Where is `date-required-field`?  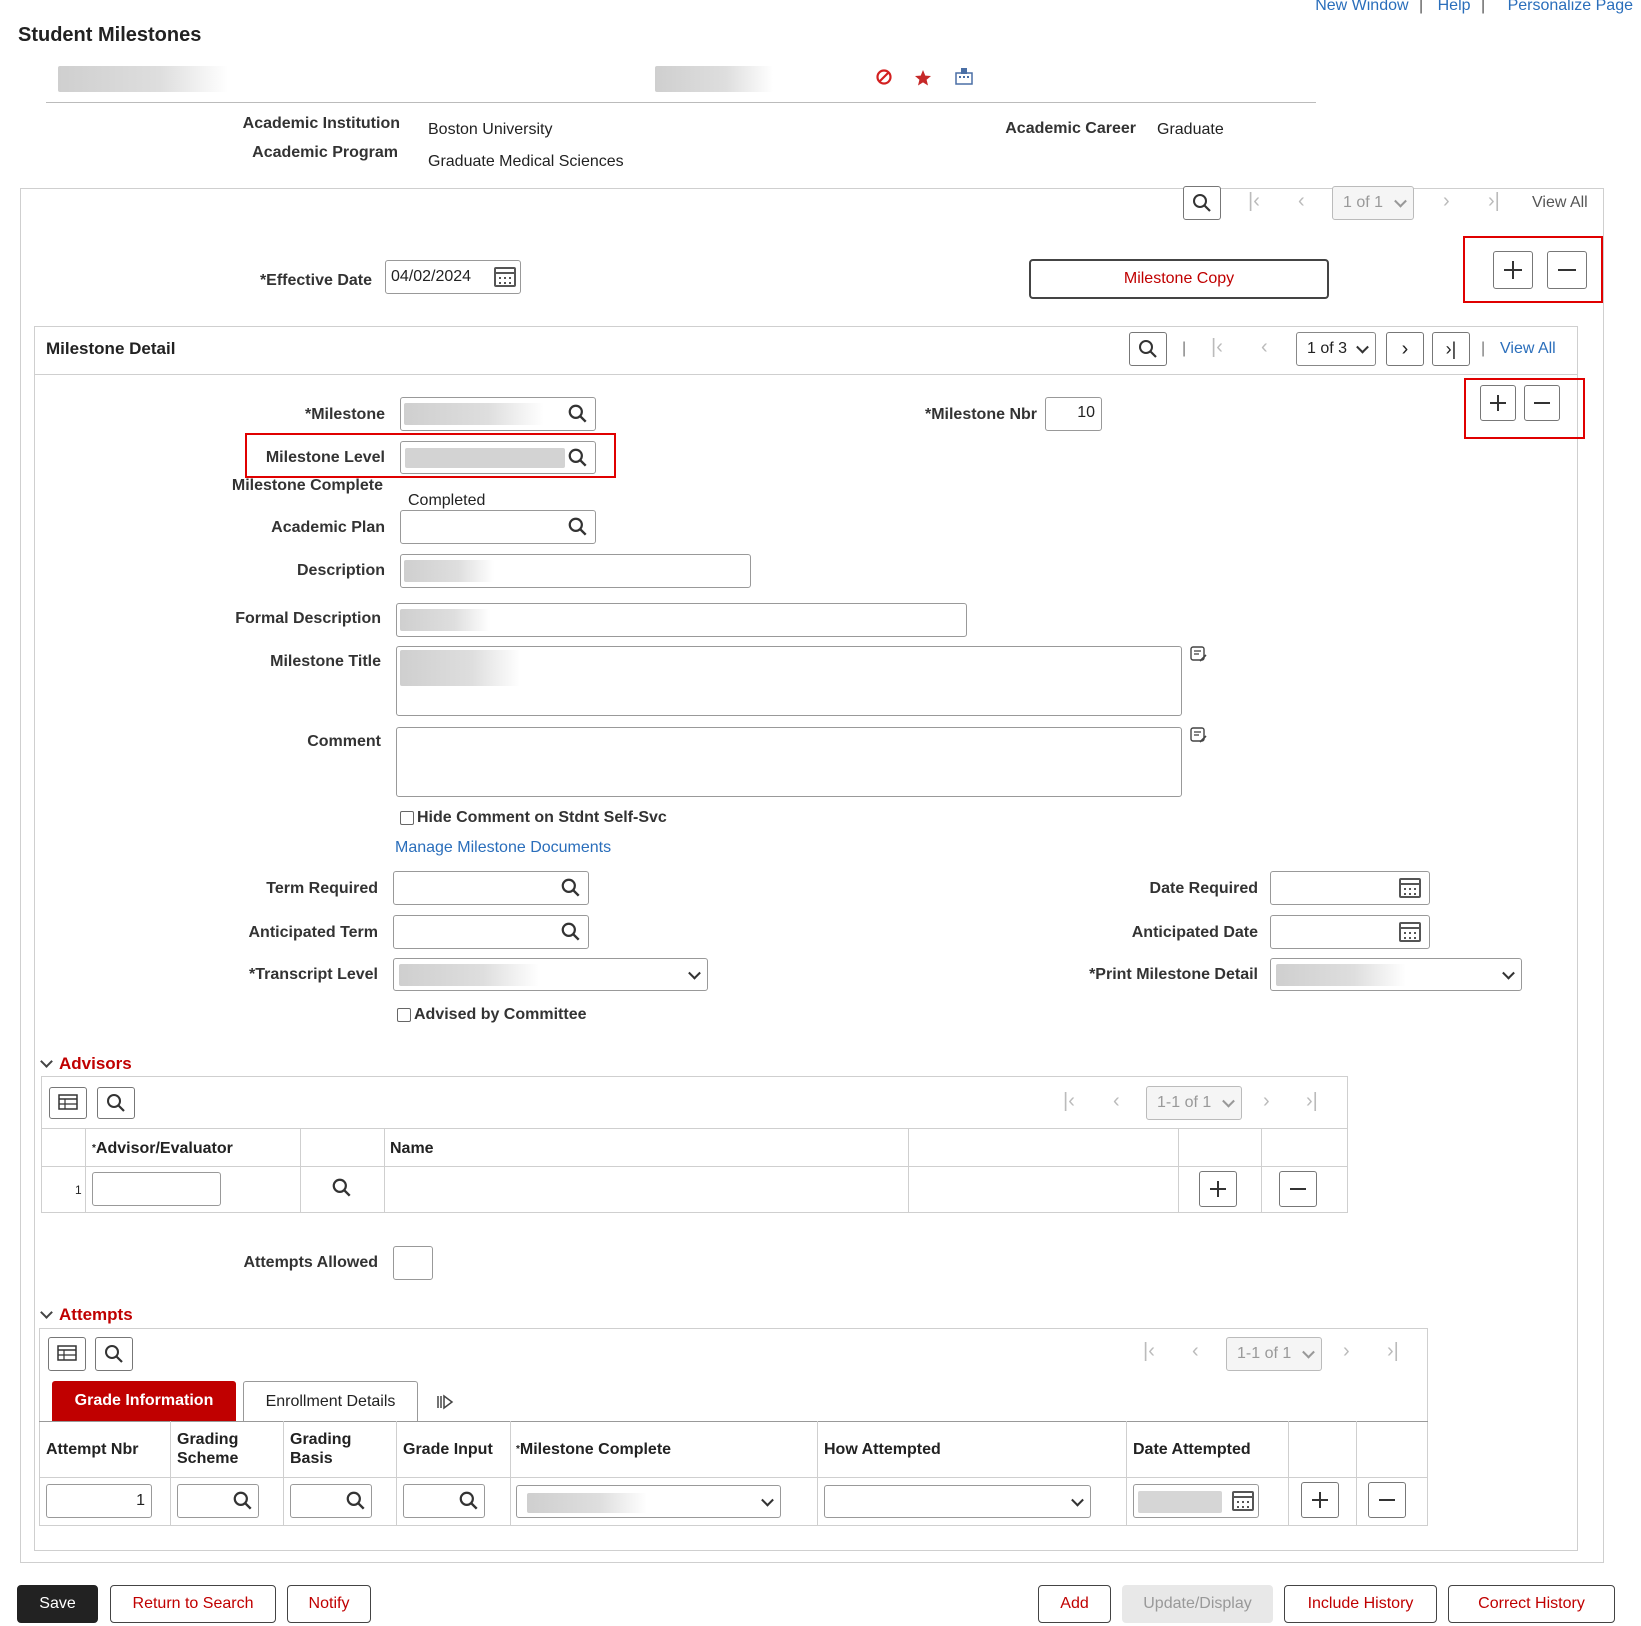 date-required-field is located at coordinates (1350, 888).